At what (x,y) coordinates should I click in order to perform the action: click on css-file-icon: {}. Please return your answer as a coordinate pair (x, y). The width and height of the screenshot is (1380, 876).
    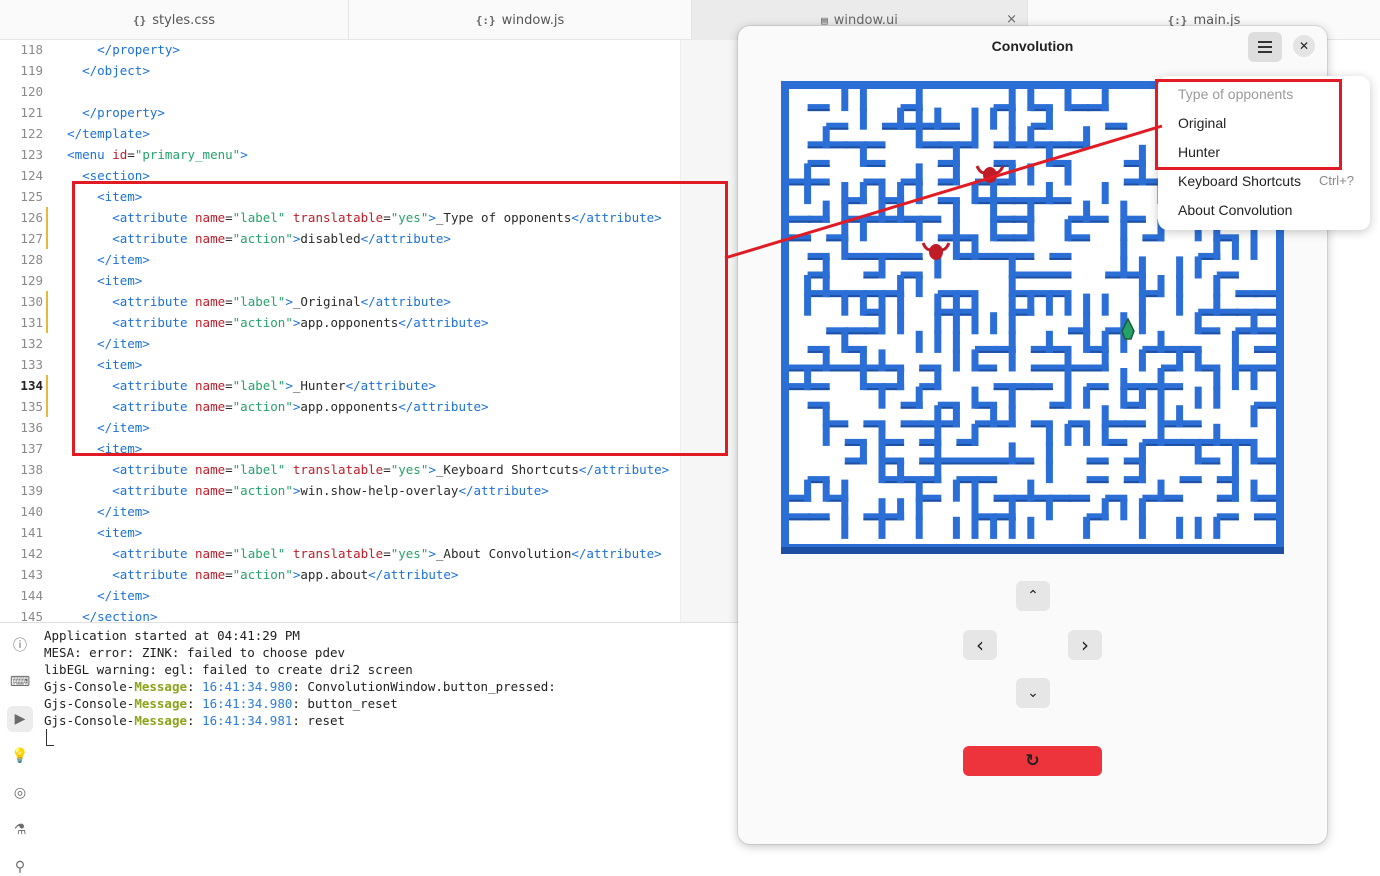
    Looking at the image, I should click on (139, 20).